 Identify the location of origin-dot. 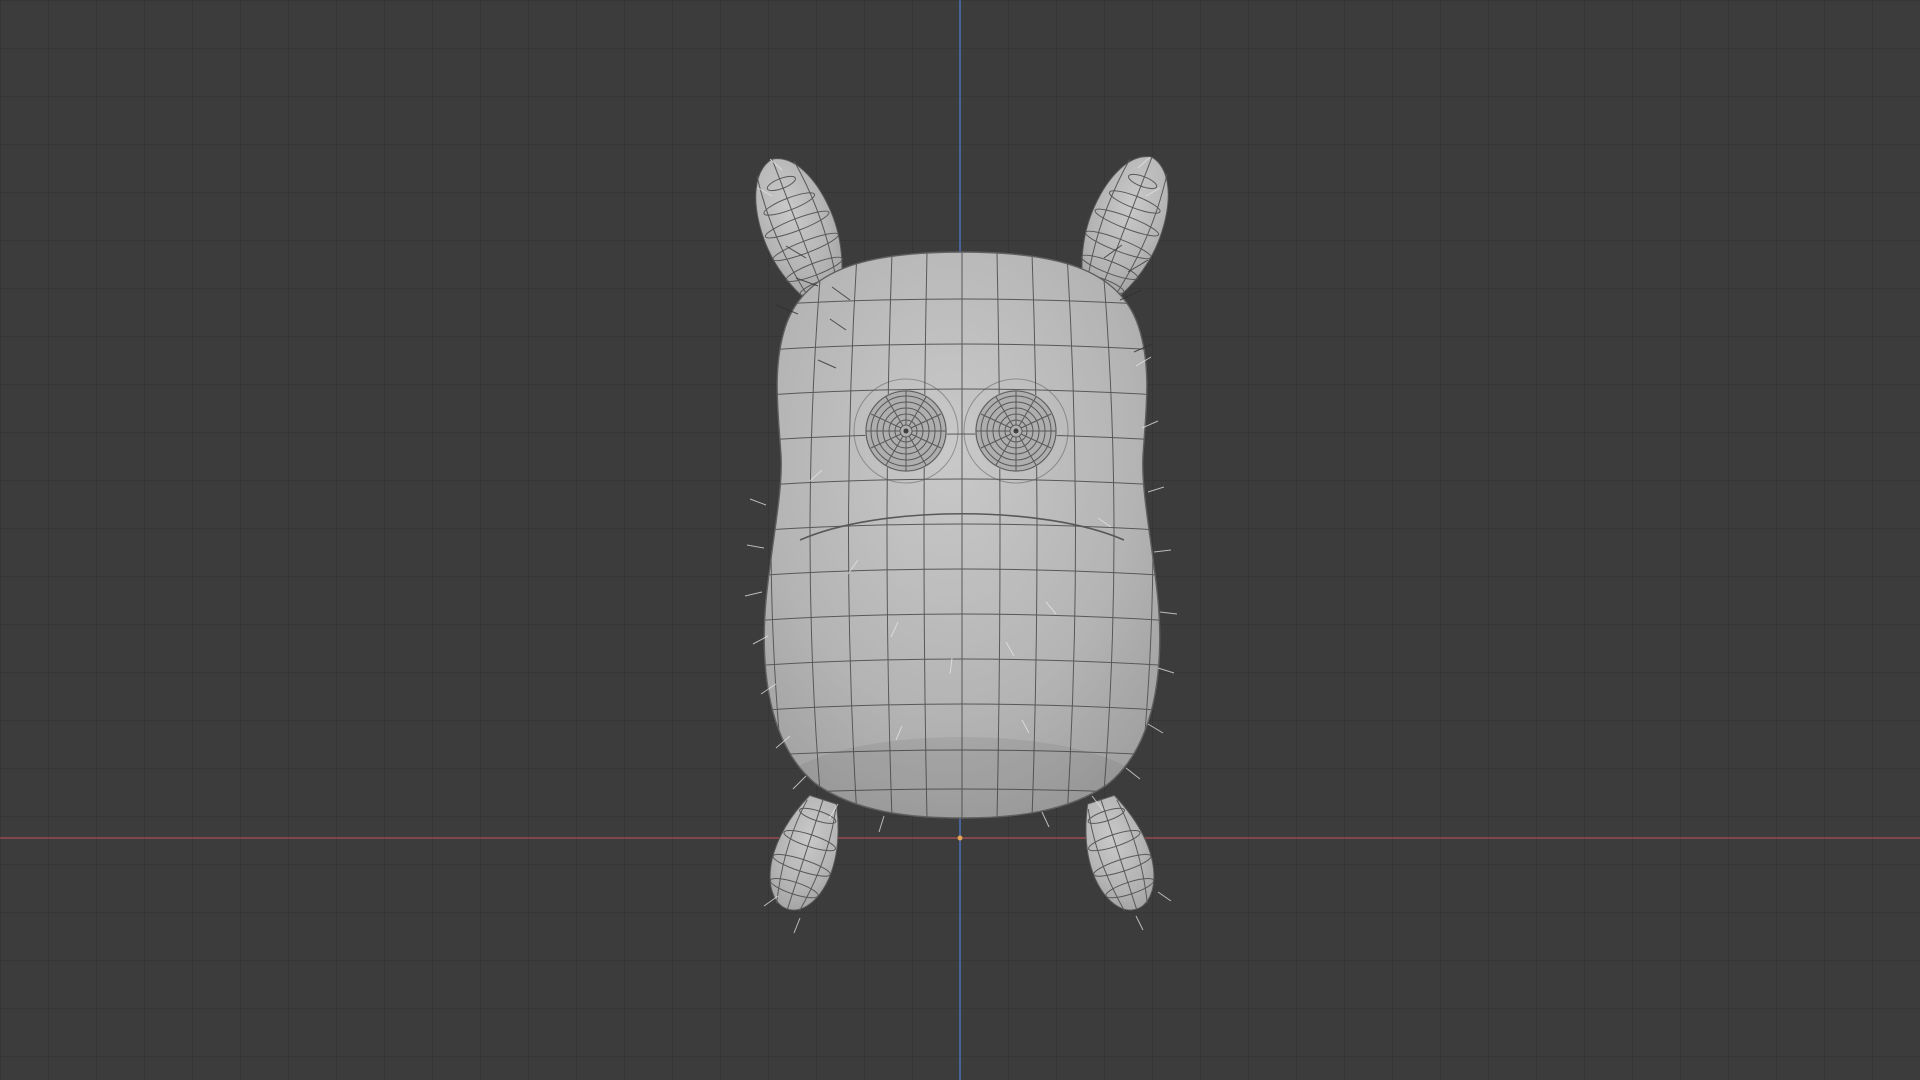
(960, 838).